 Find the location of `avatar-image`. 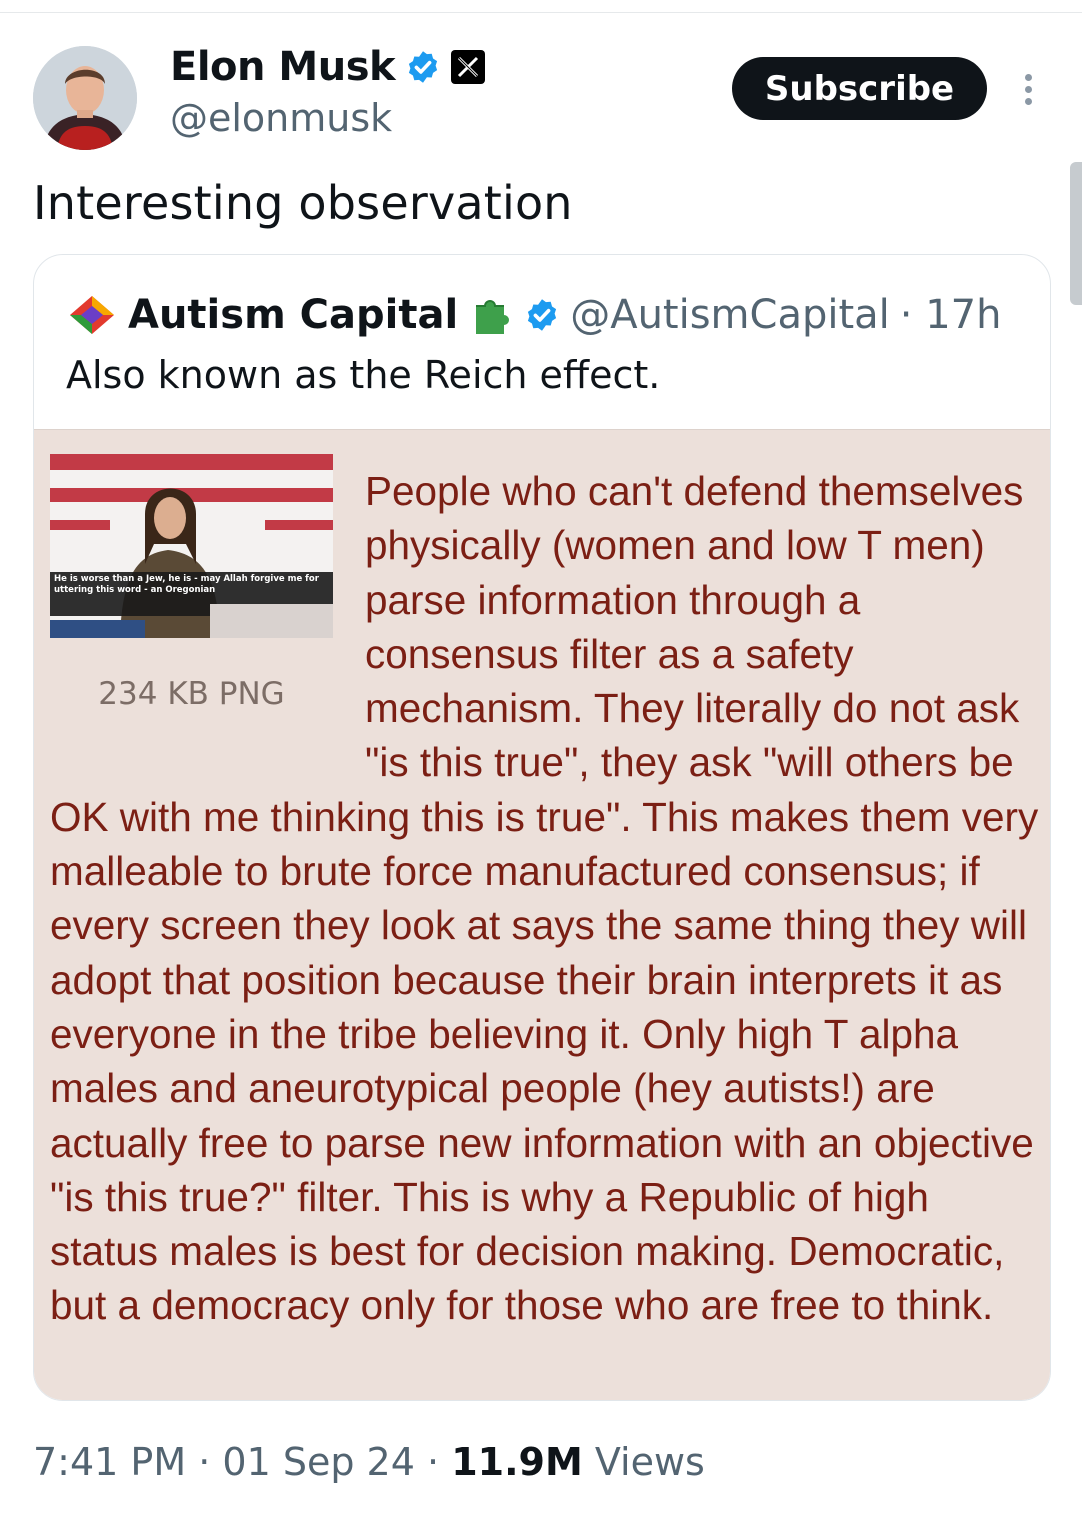

avatar-image is located at coordinates (85, 98).